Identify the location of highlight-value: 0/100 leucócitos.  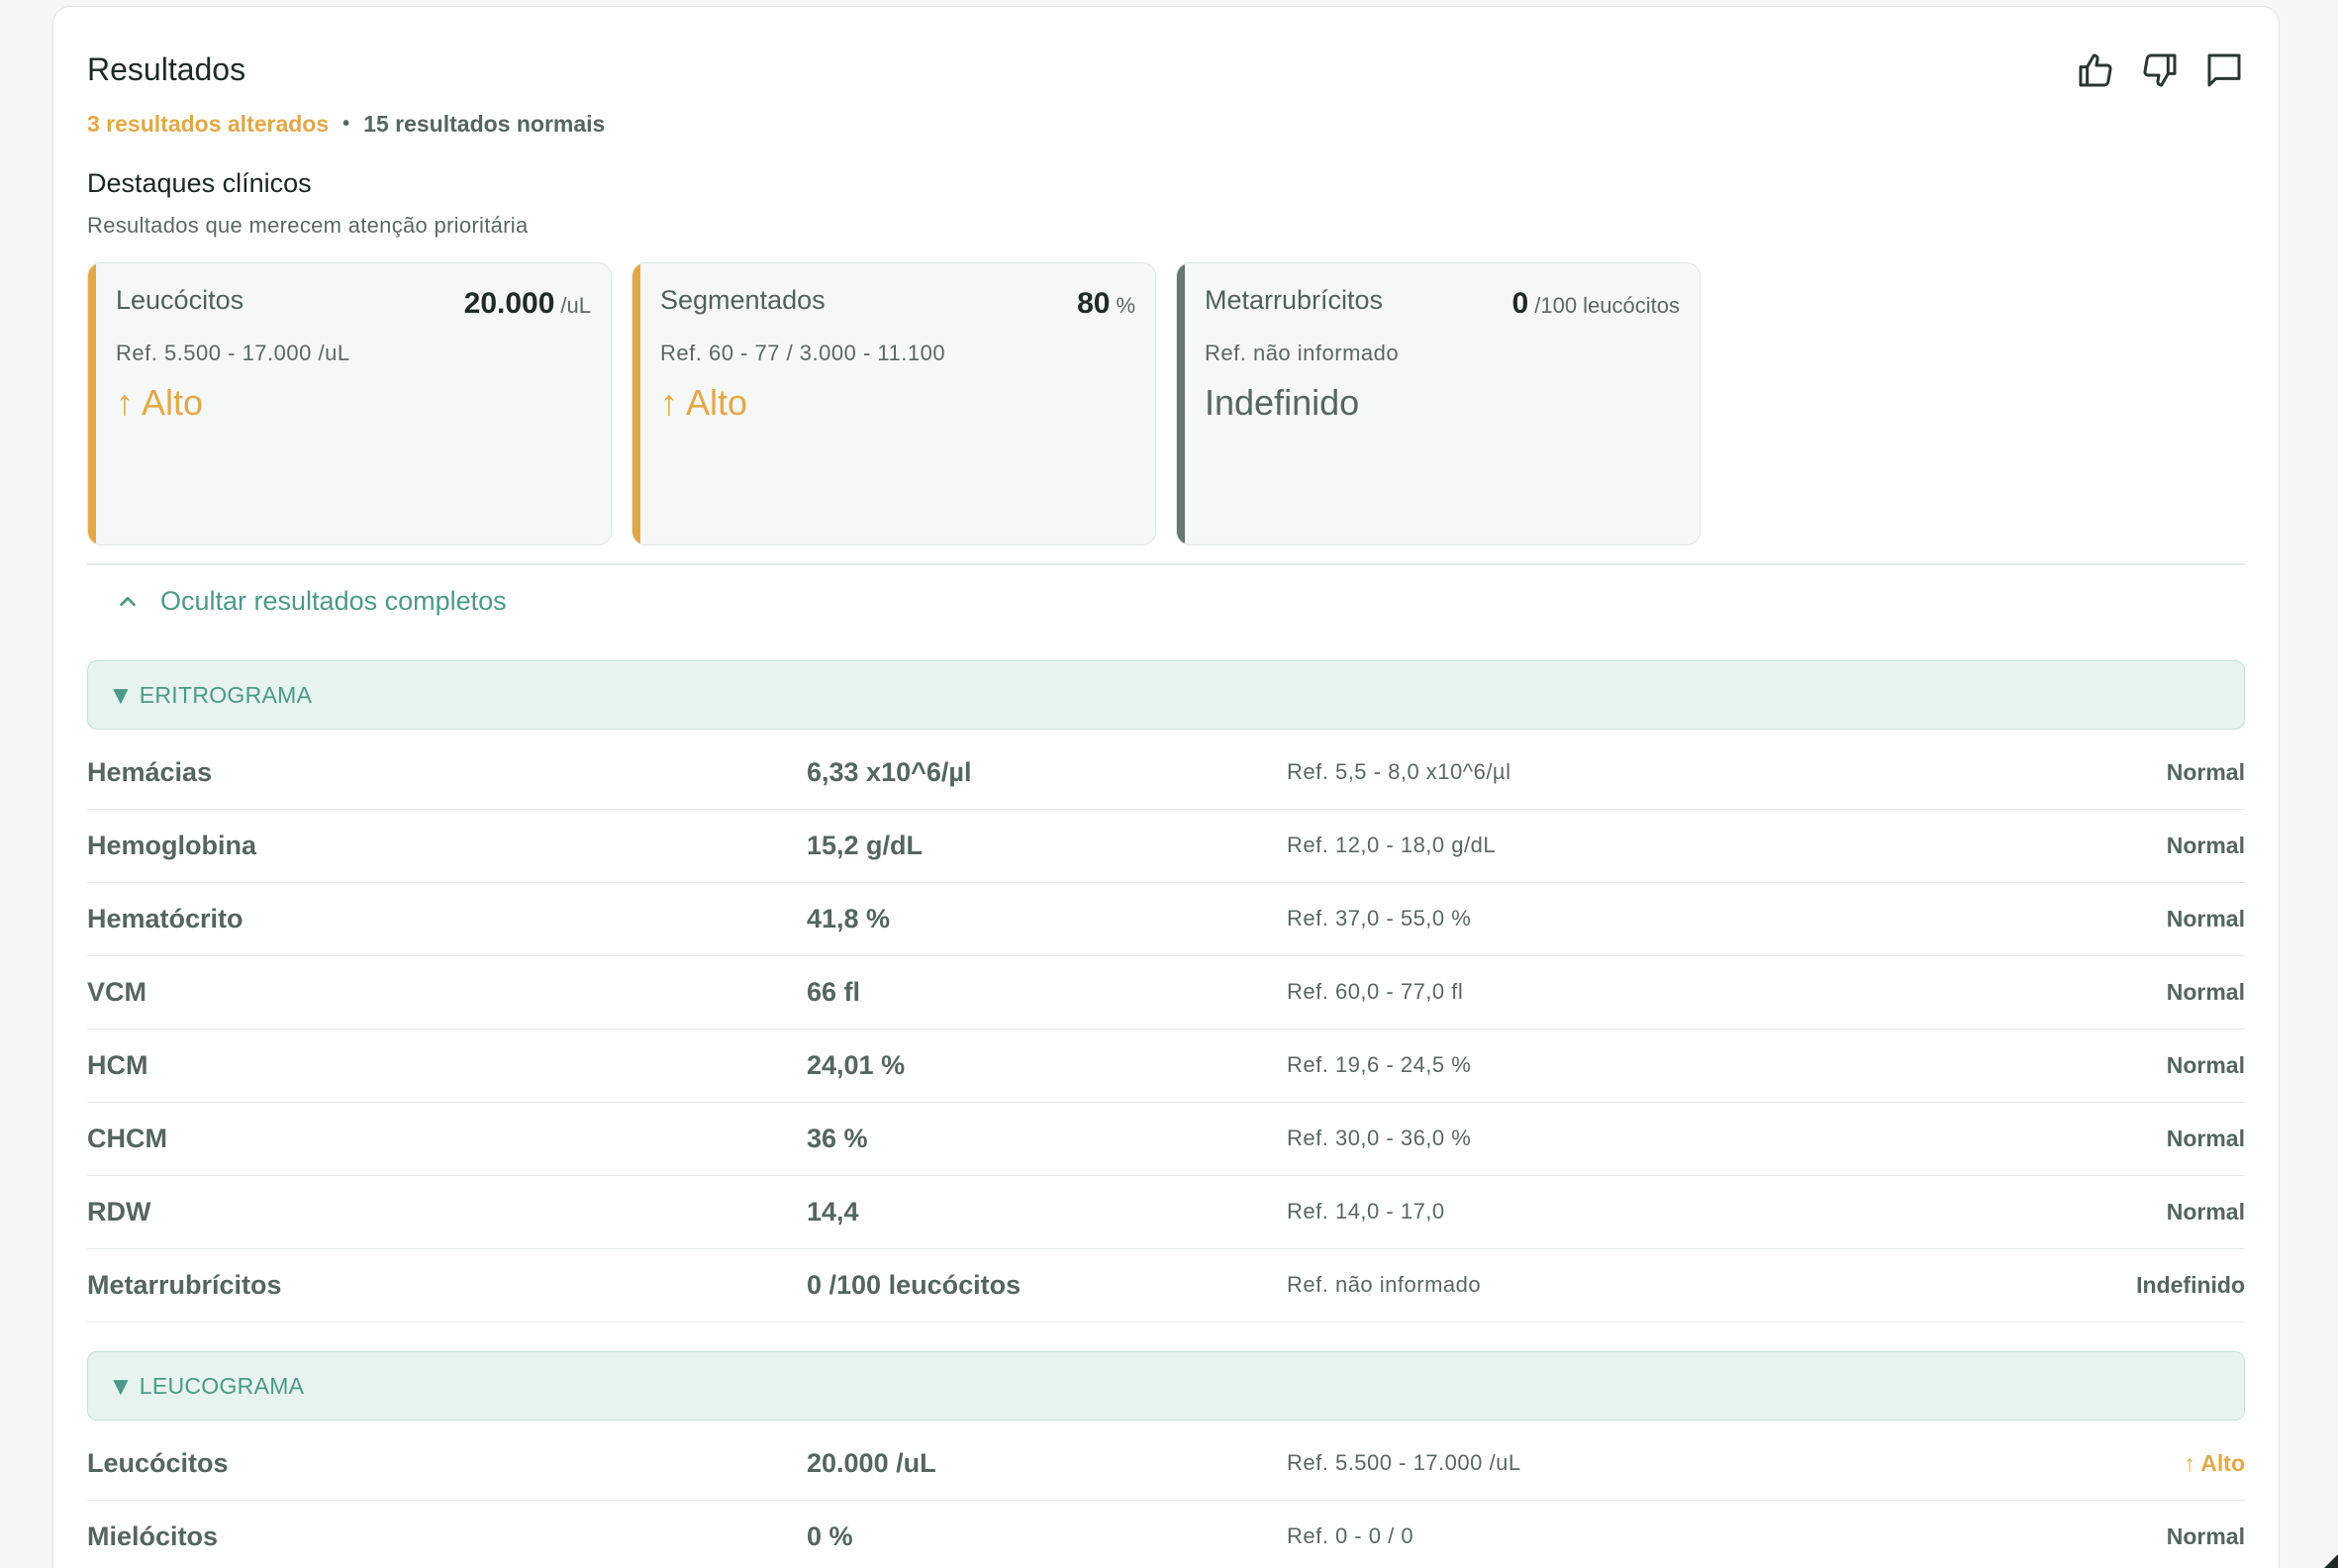
(1596, 304).